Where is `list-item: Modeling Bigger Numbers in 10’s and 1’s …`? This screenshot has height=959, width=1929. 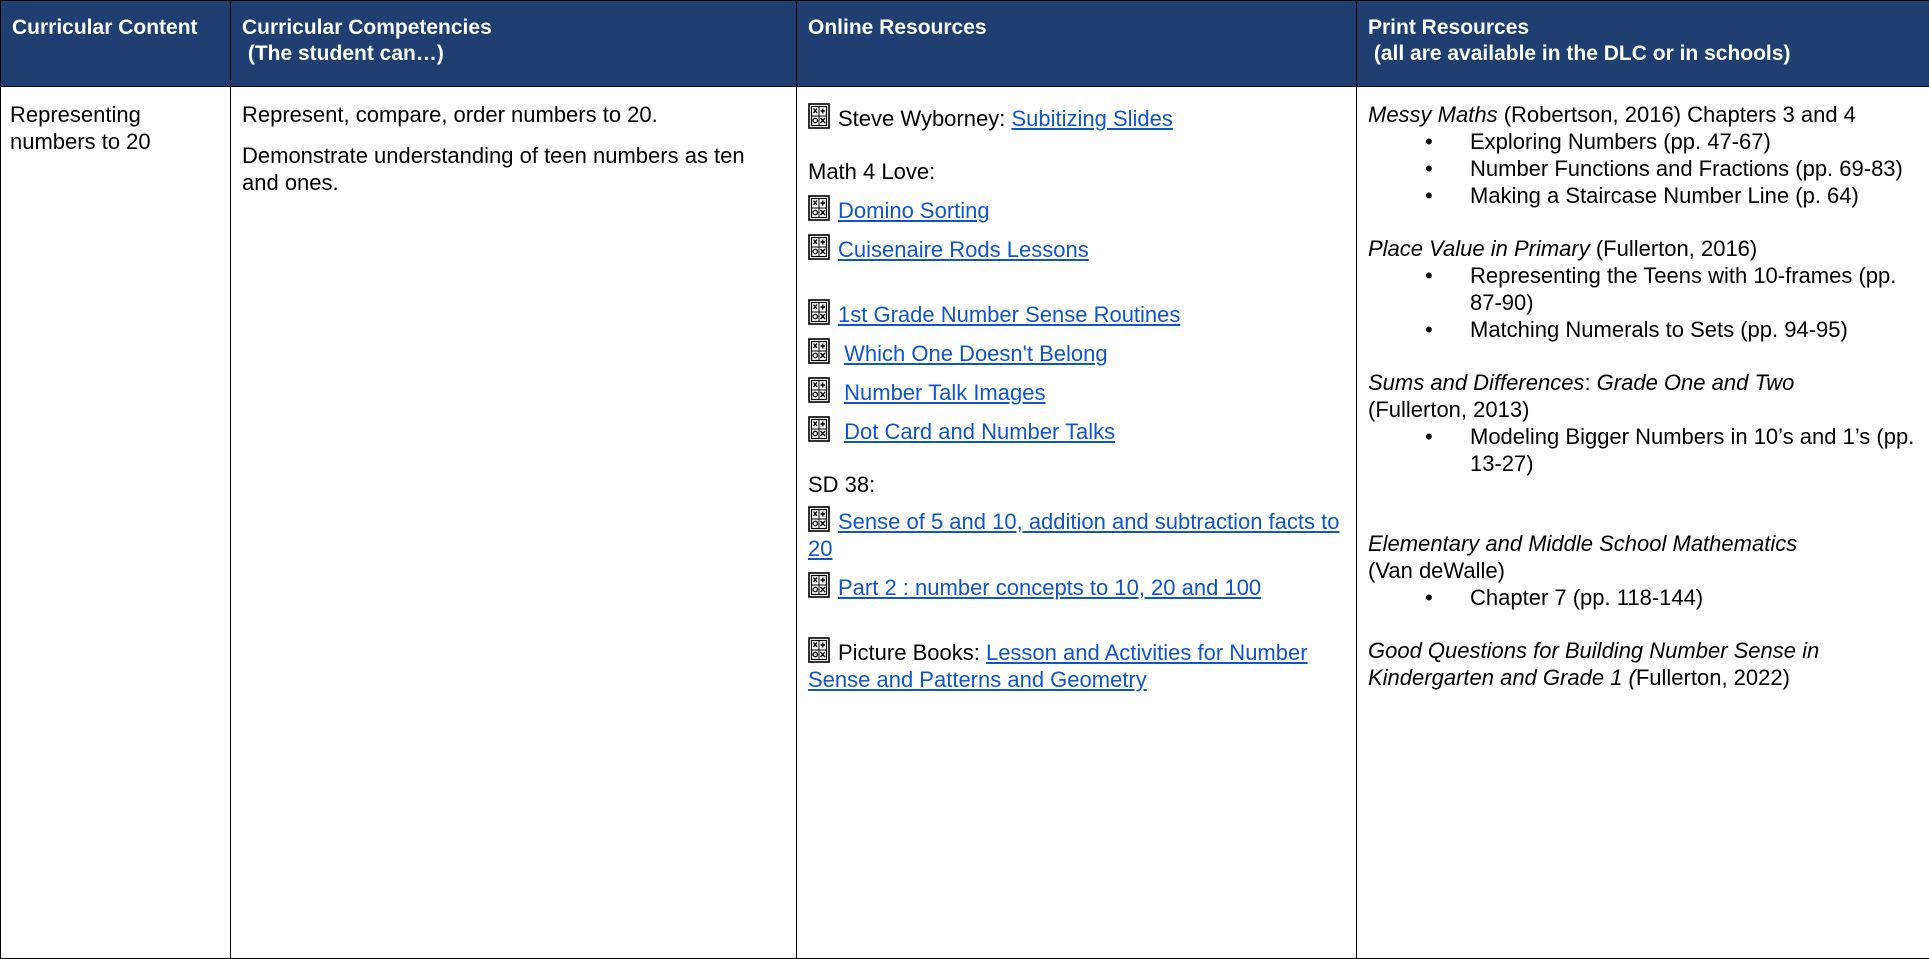 list-item: Modeling Bigger Numbers in 10’s and 1’s … is located at coordinates (1643, 450).